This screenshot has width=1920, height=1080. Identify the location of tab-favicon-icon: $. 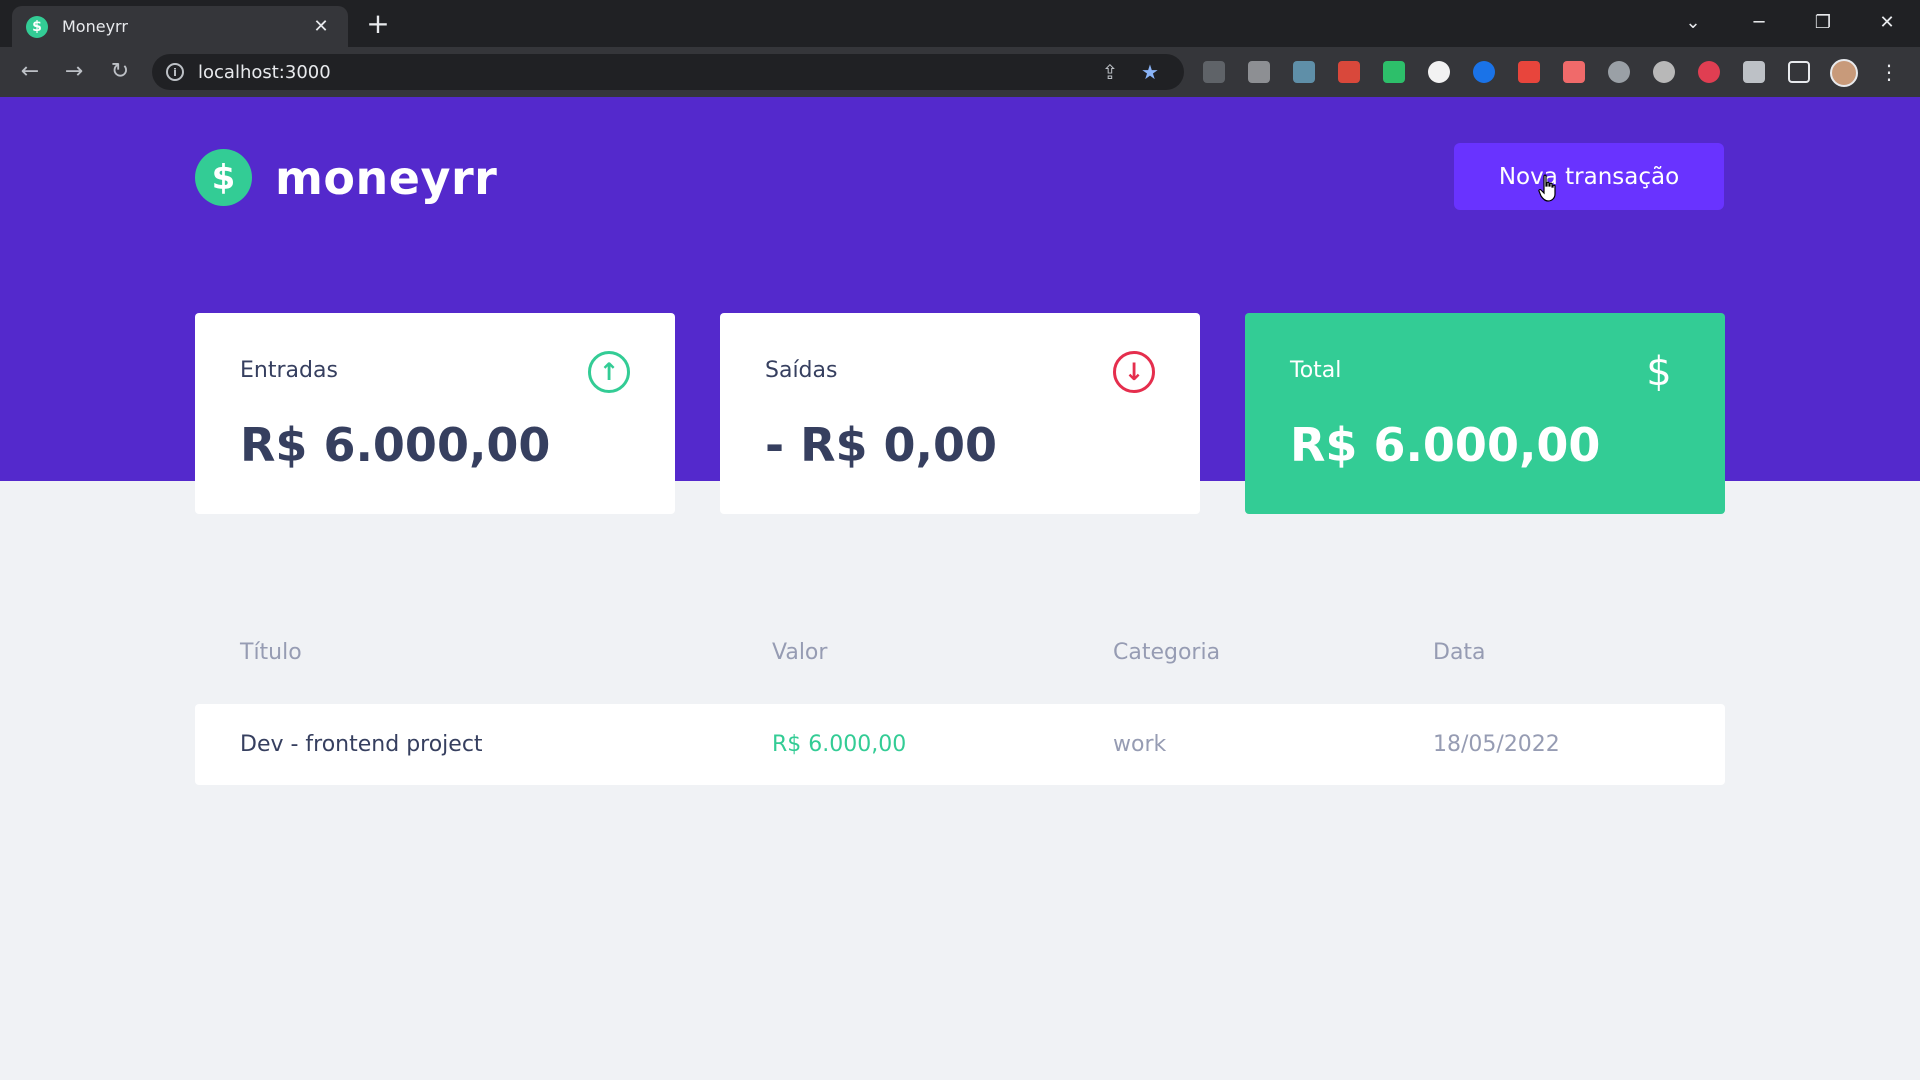
(37, 26).